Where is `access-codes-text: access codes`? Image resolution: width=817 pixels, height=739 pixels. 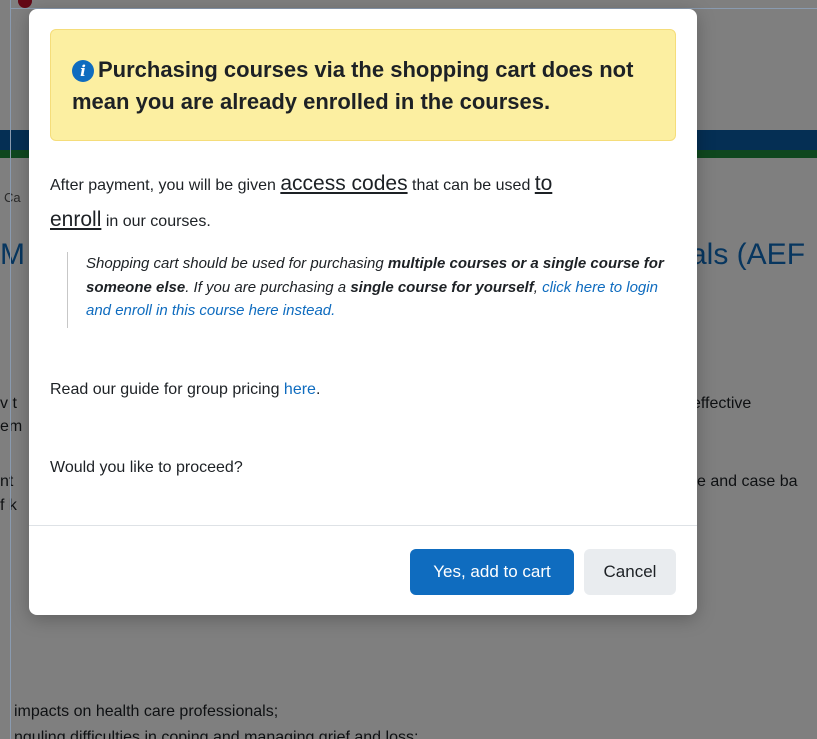 access-codes-text: access codes is located at coordinates (344, 183).